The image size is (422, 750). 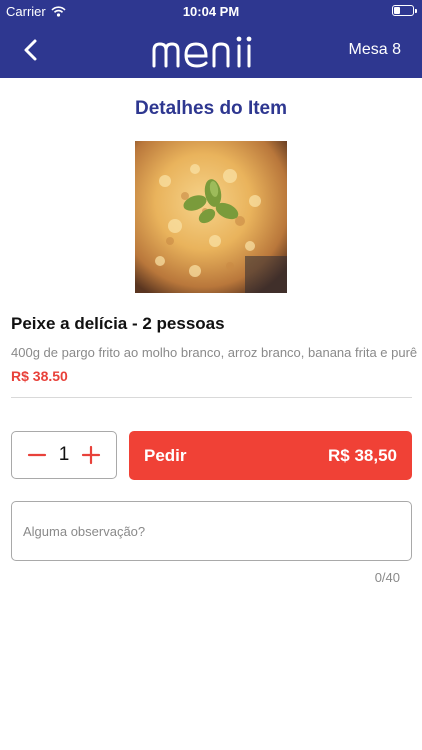 I want to click on plus-icon, so click(x=91, y=455).